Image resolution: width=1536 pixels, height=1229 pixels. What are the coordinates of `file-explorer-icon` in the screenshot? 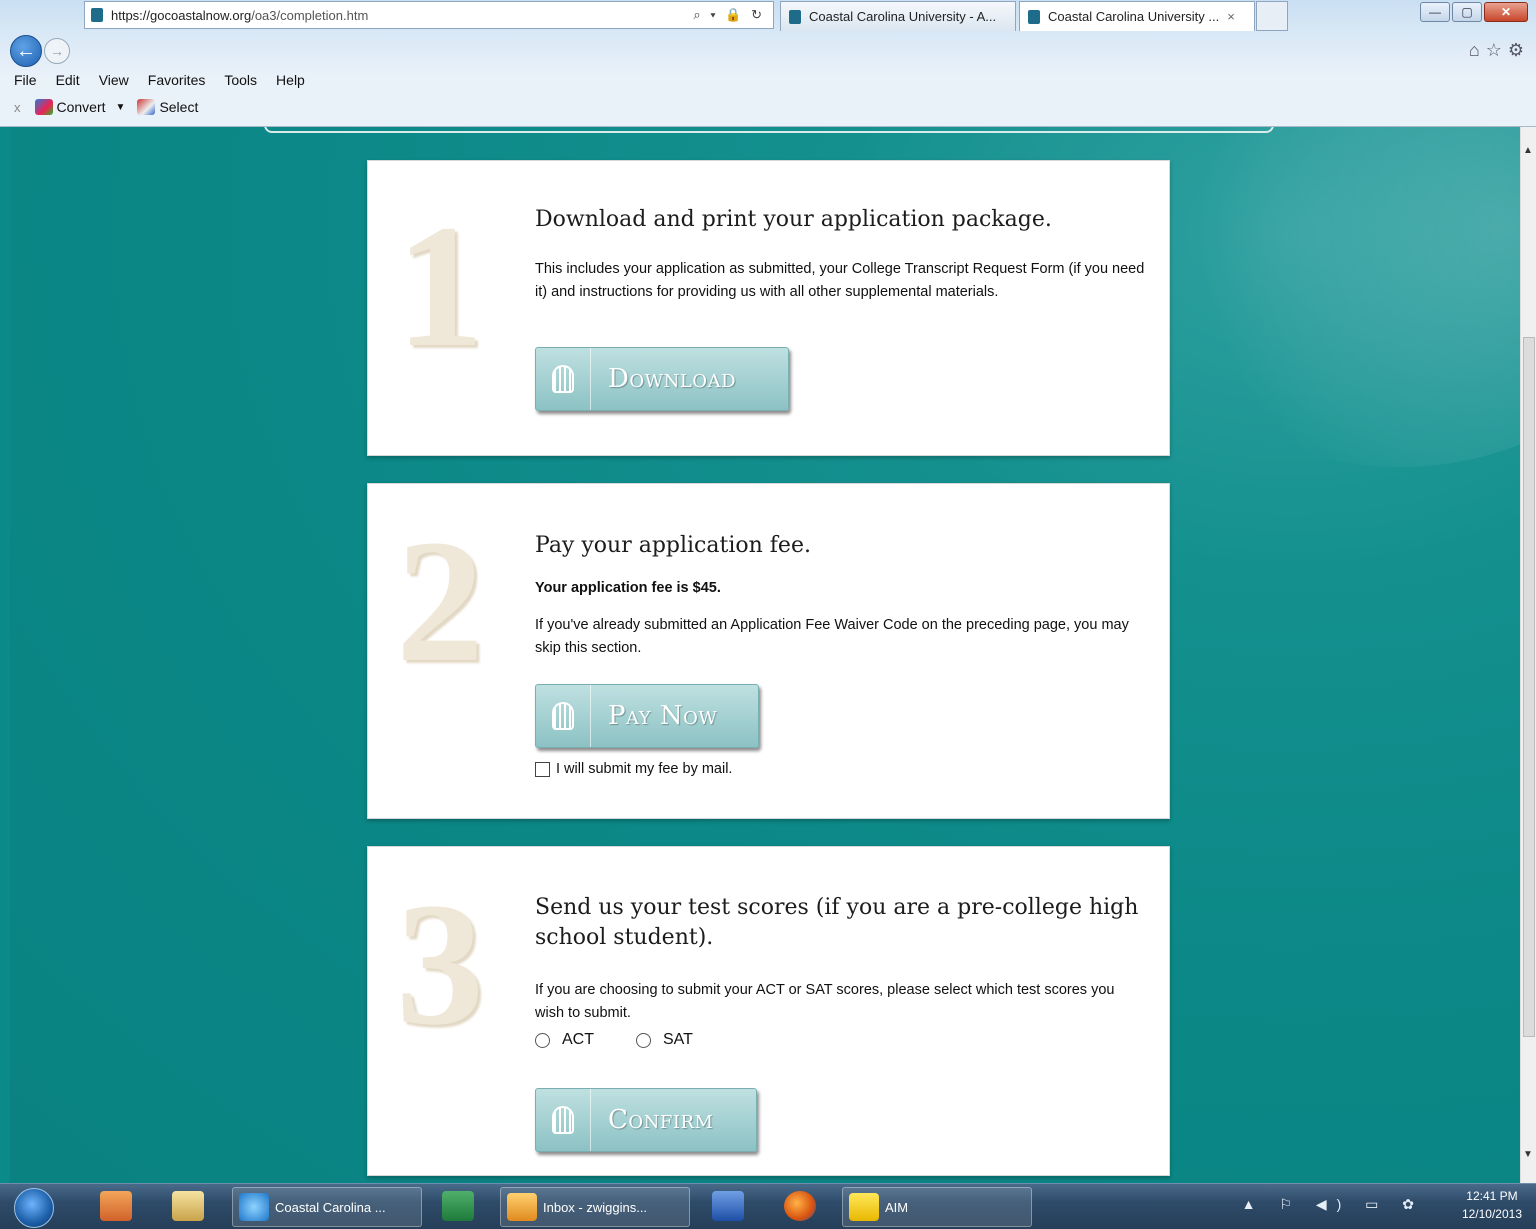 It's located at (188, 1206).